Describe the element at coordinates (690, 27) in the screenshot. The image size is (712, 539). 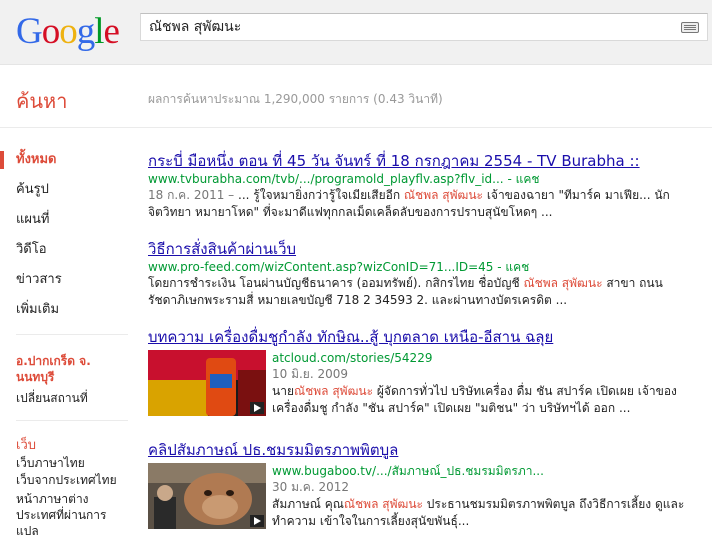
I see `keyboard-icon` at that location.